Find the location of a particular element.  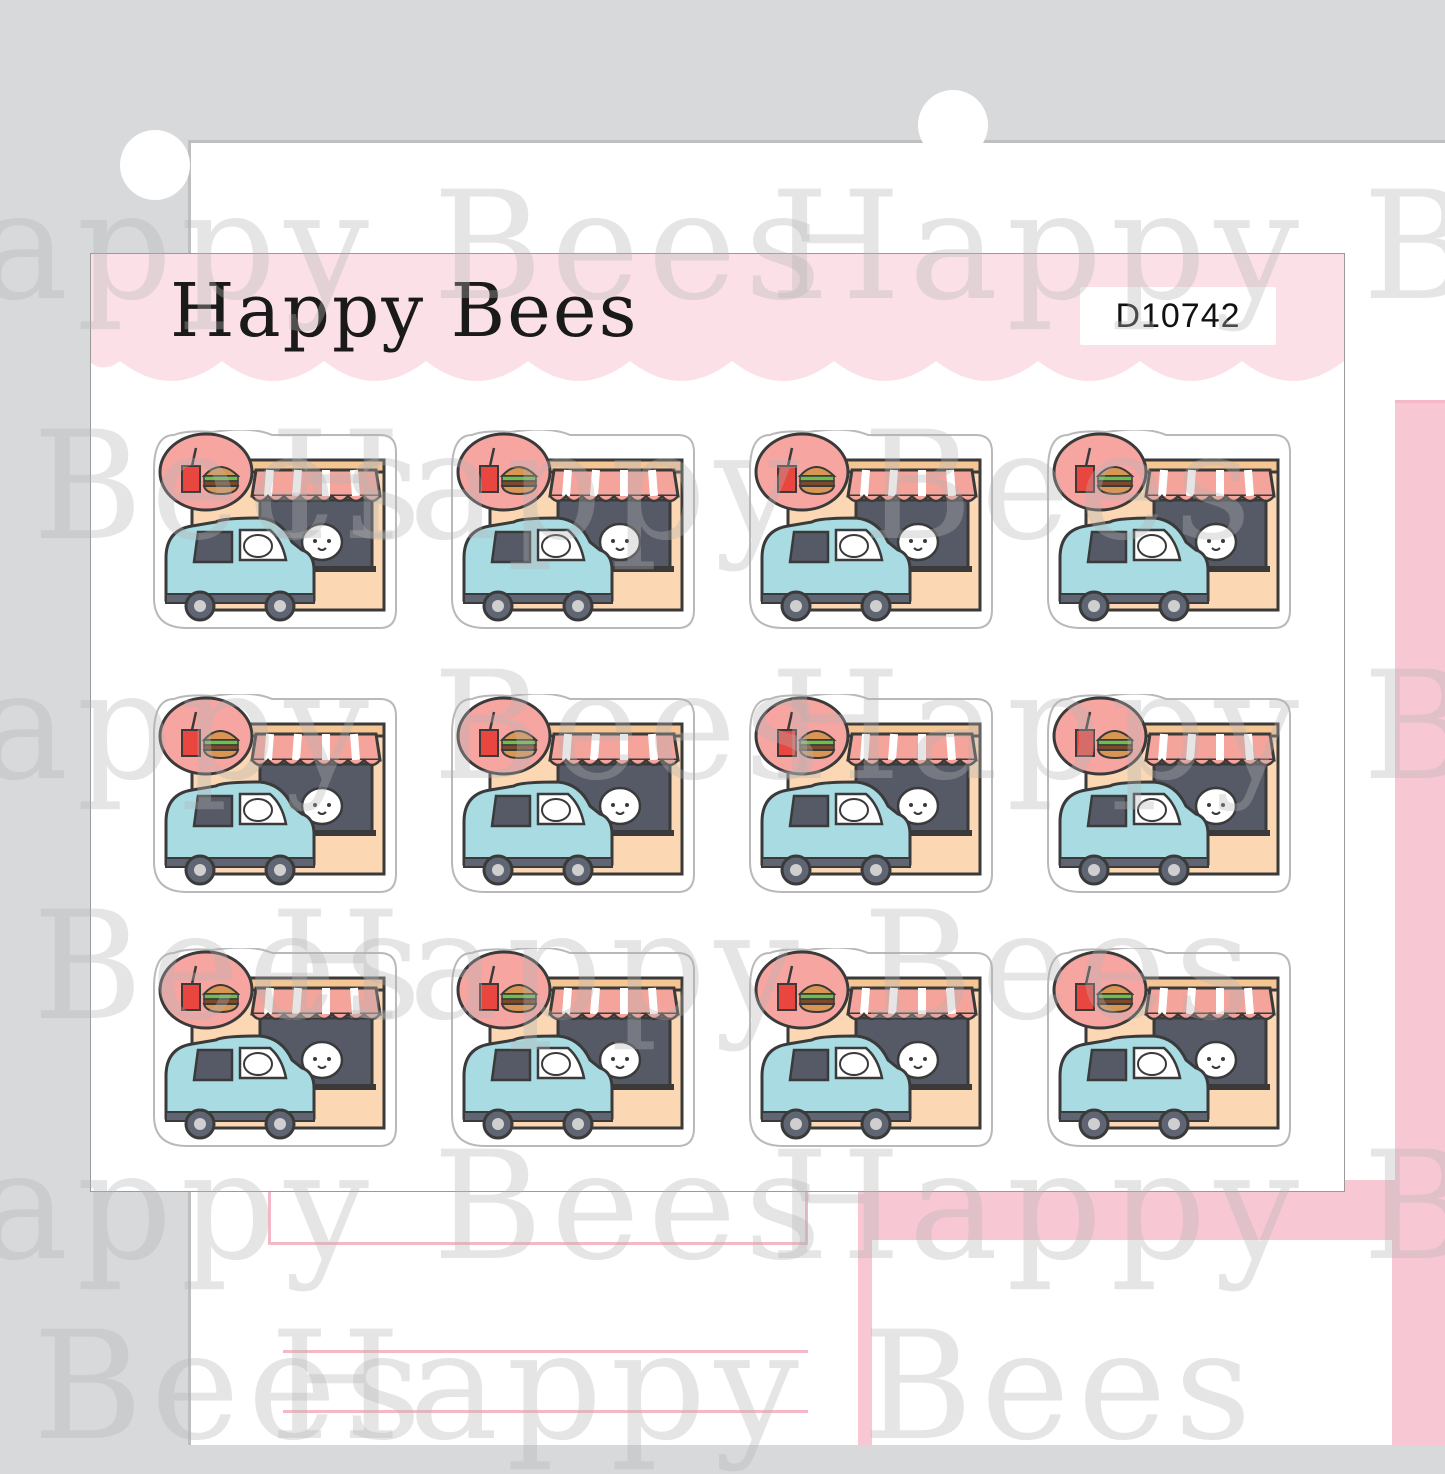

product-code-badge: D10742 is located at coordinates (1178, 316).